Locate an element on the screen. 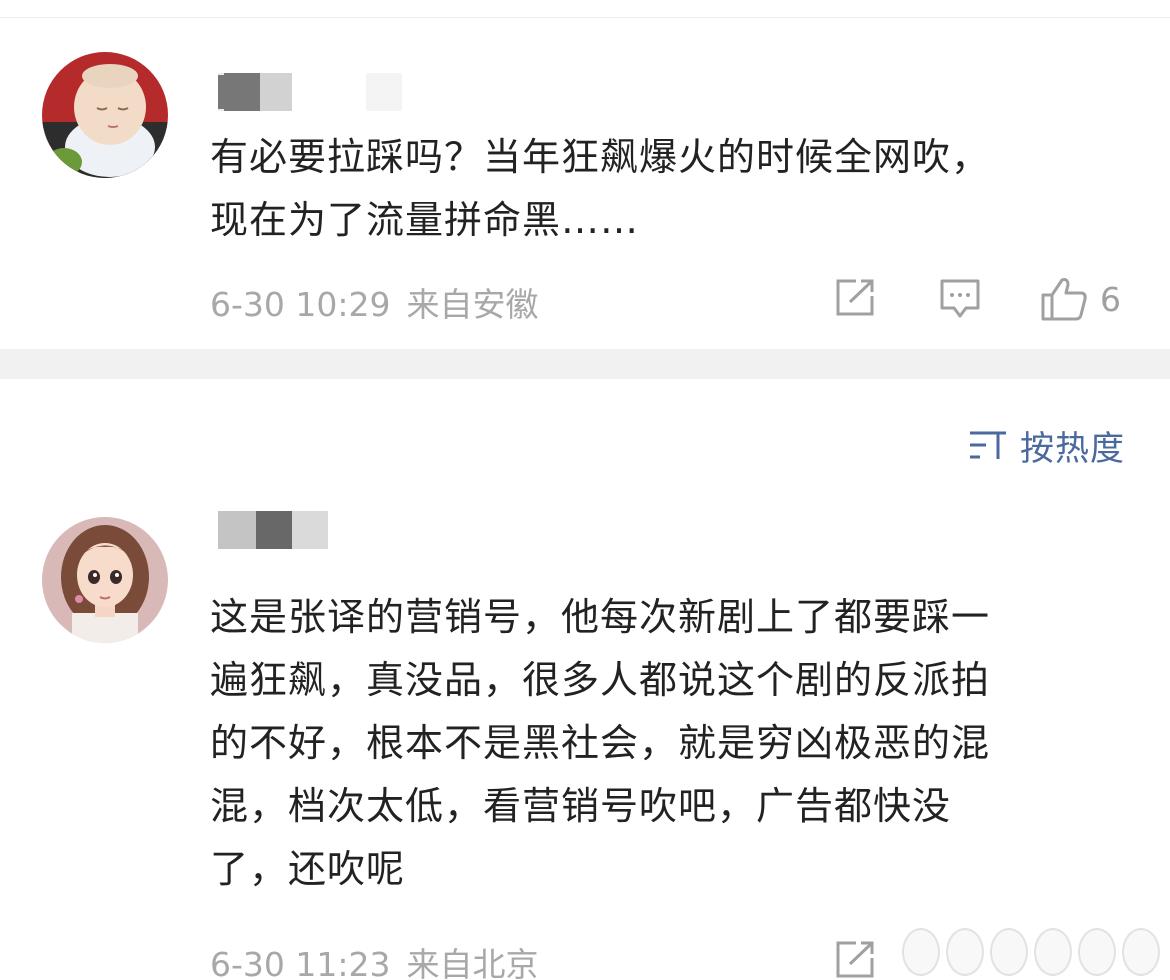 This screenshot has height=980, width=1170. comment-text-line: 混，档次太低，看营销号吹吧，广告都快没 is located at coordinates (581, 806).